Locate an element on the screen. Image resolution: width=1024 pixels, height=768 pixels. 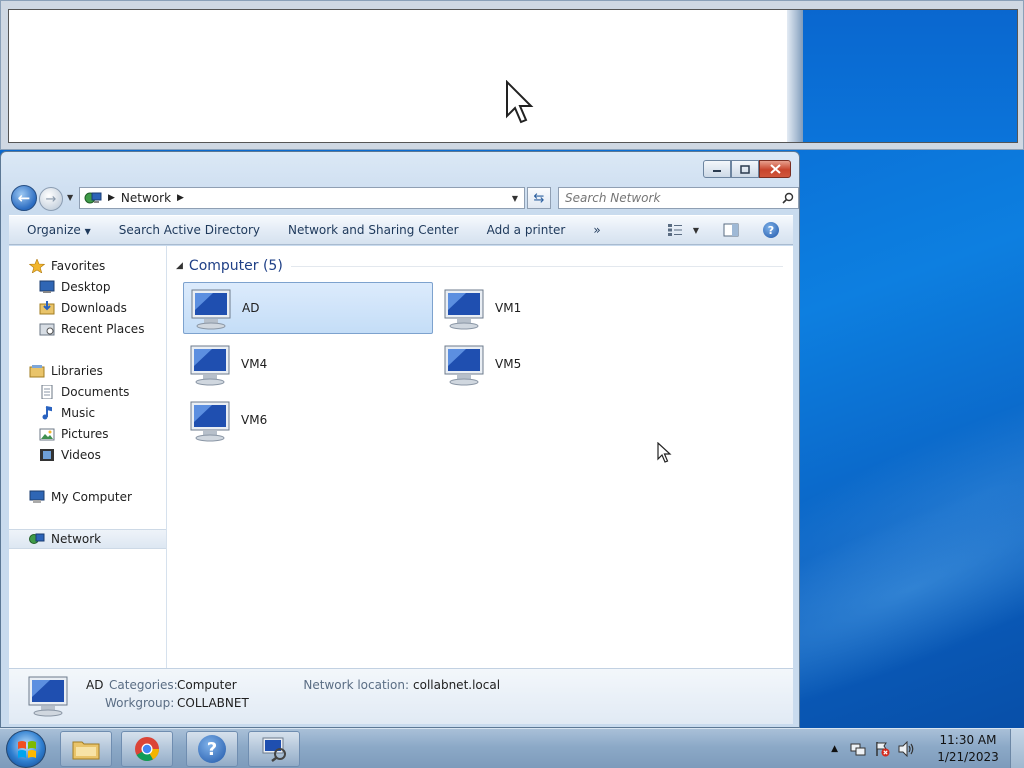
search-icon is located at coordinates (788, 198).